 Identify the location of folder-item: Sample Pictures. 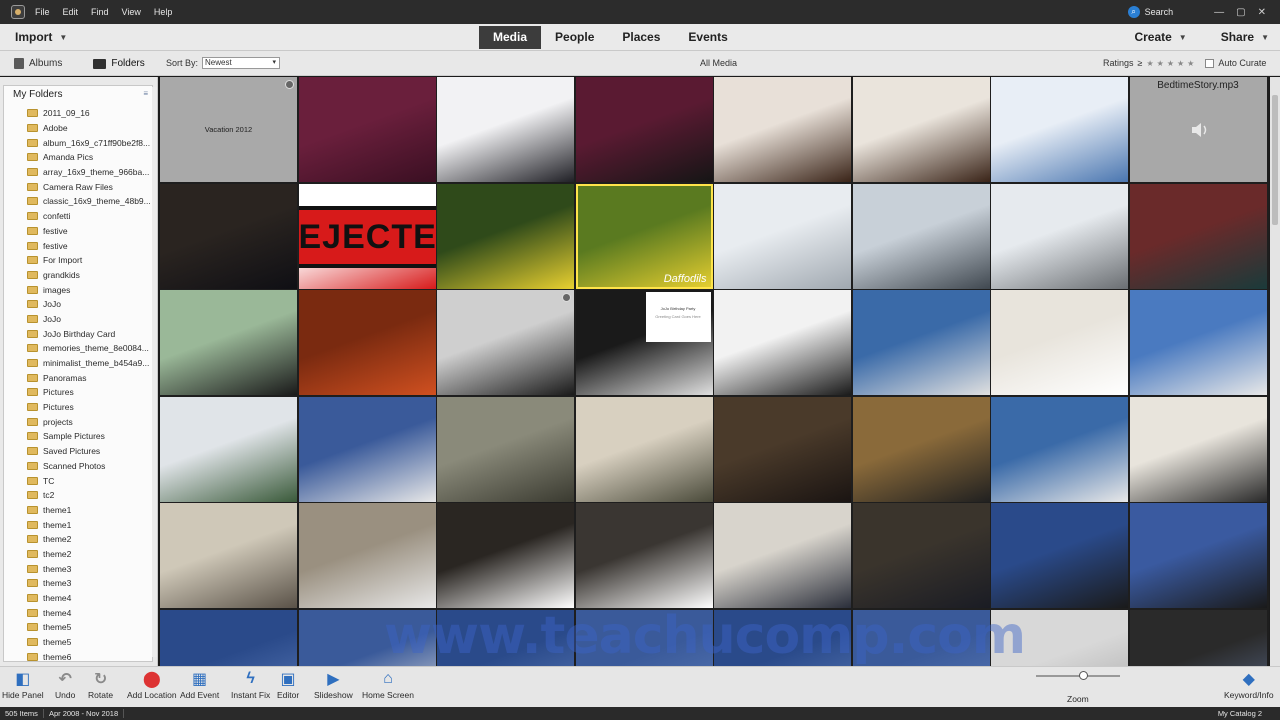
(78, 436).